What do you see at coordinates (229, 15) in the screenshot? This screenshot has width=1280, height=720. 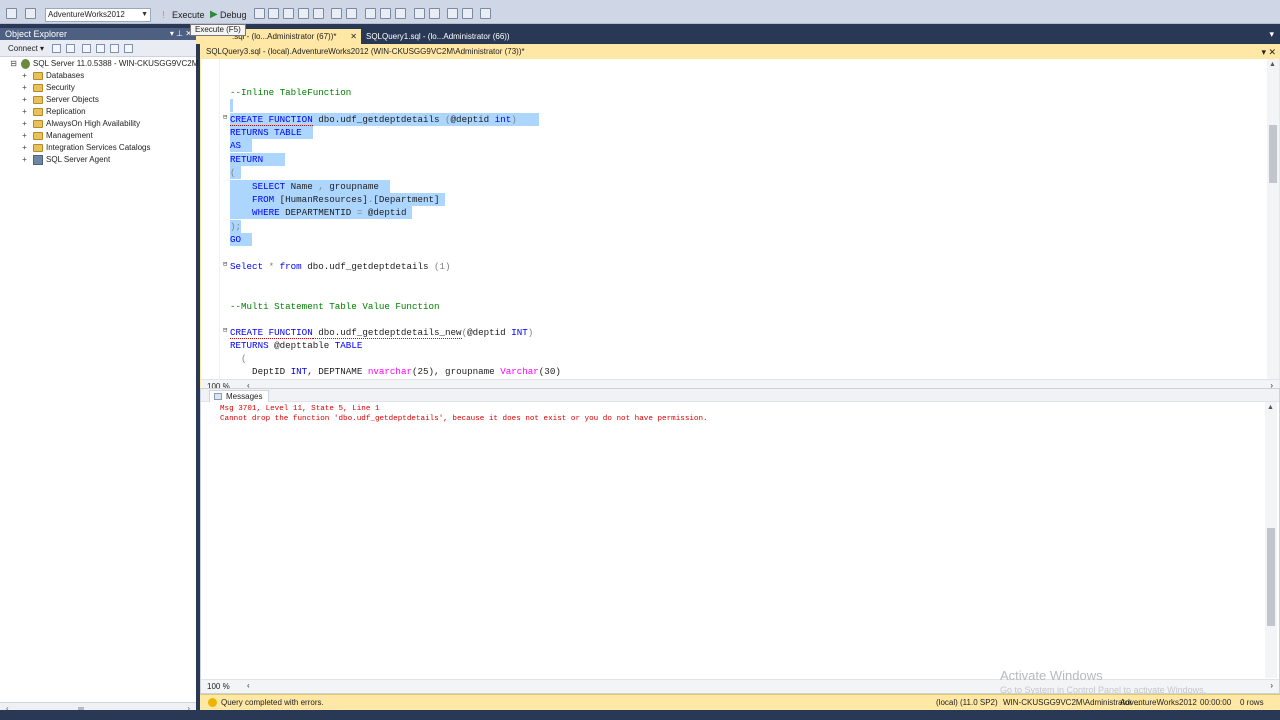 I see `debug-button: ▶ Debug` at bounding box center [229, 15].